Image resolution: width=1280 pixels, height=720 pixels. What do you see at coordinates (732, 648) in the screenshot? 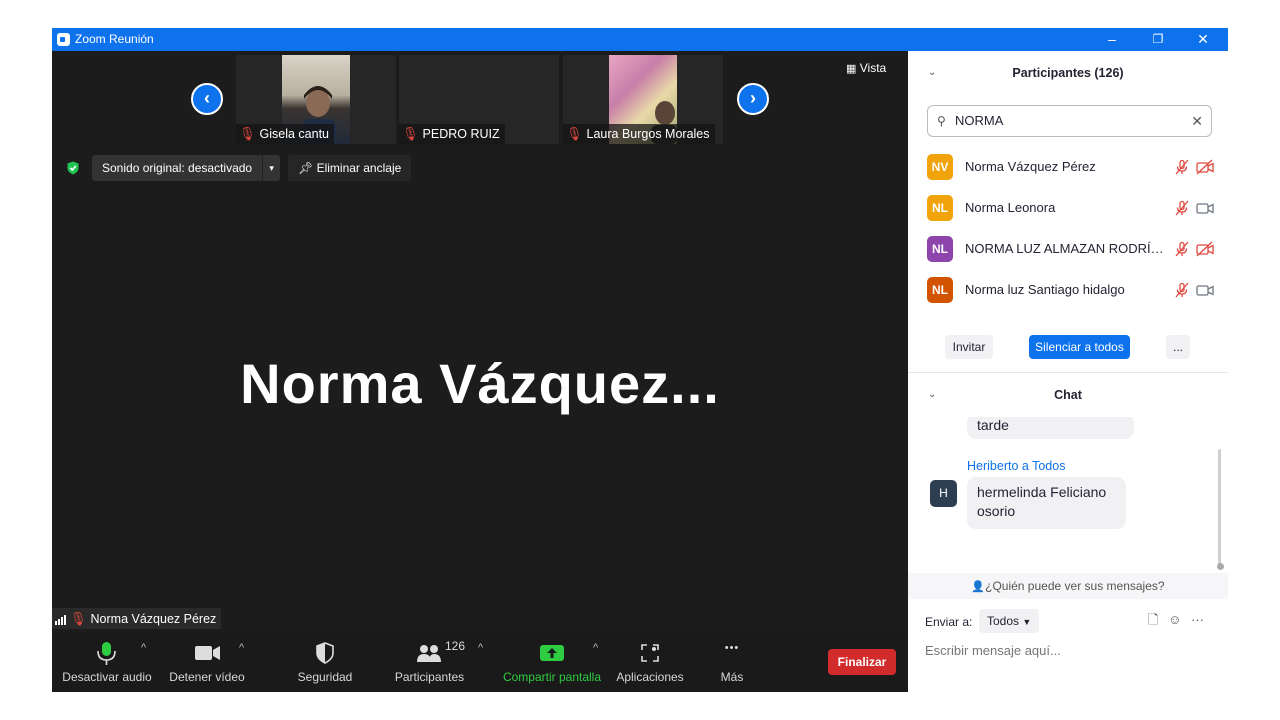
I see `more-dots-icon: •••` at bounding box center [732, 648].